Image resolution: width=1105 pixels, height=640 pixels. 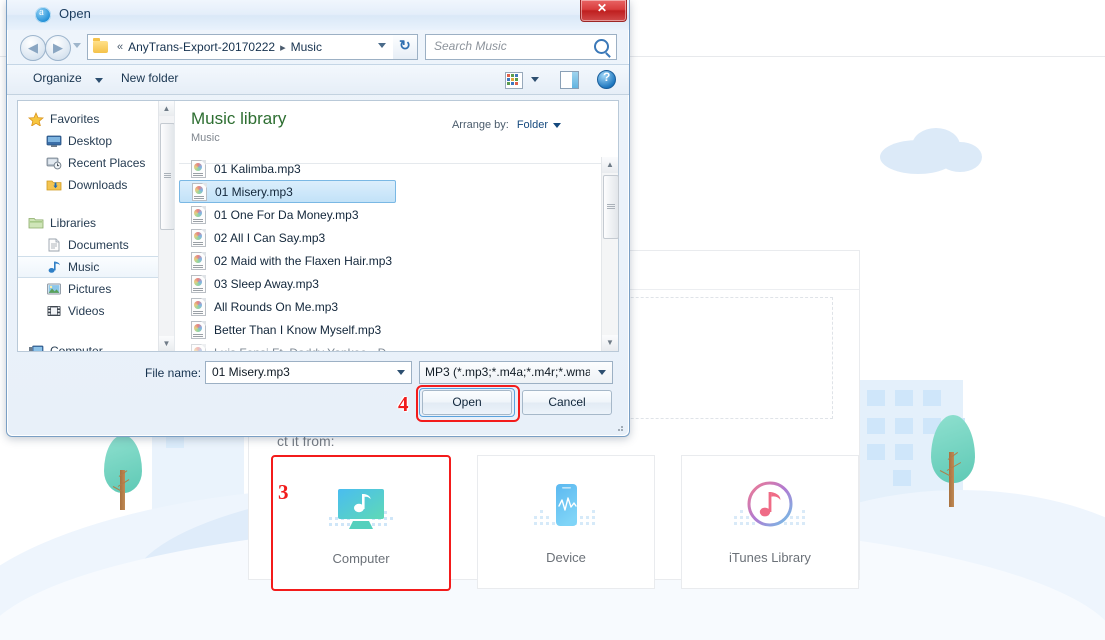 What do you see at coordinates (398, 132) in the screenshot?
I see `library-header: Music library Music Arrange by: Folder` at bounding box center [398, 132].